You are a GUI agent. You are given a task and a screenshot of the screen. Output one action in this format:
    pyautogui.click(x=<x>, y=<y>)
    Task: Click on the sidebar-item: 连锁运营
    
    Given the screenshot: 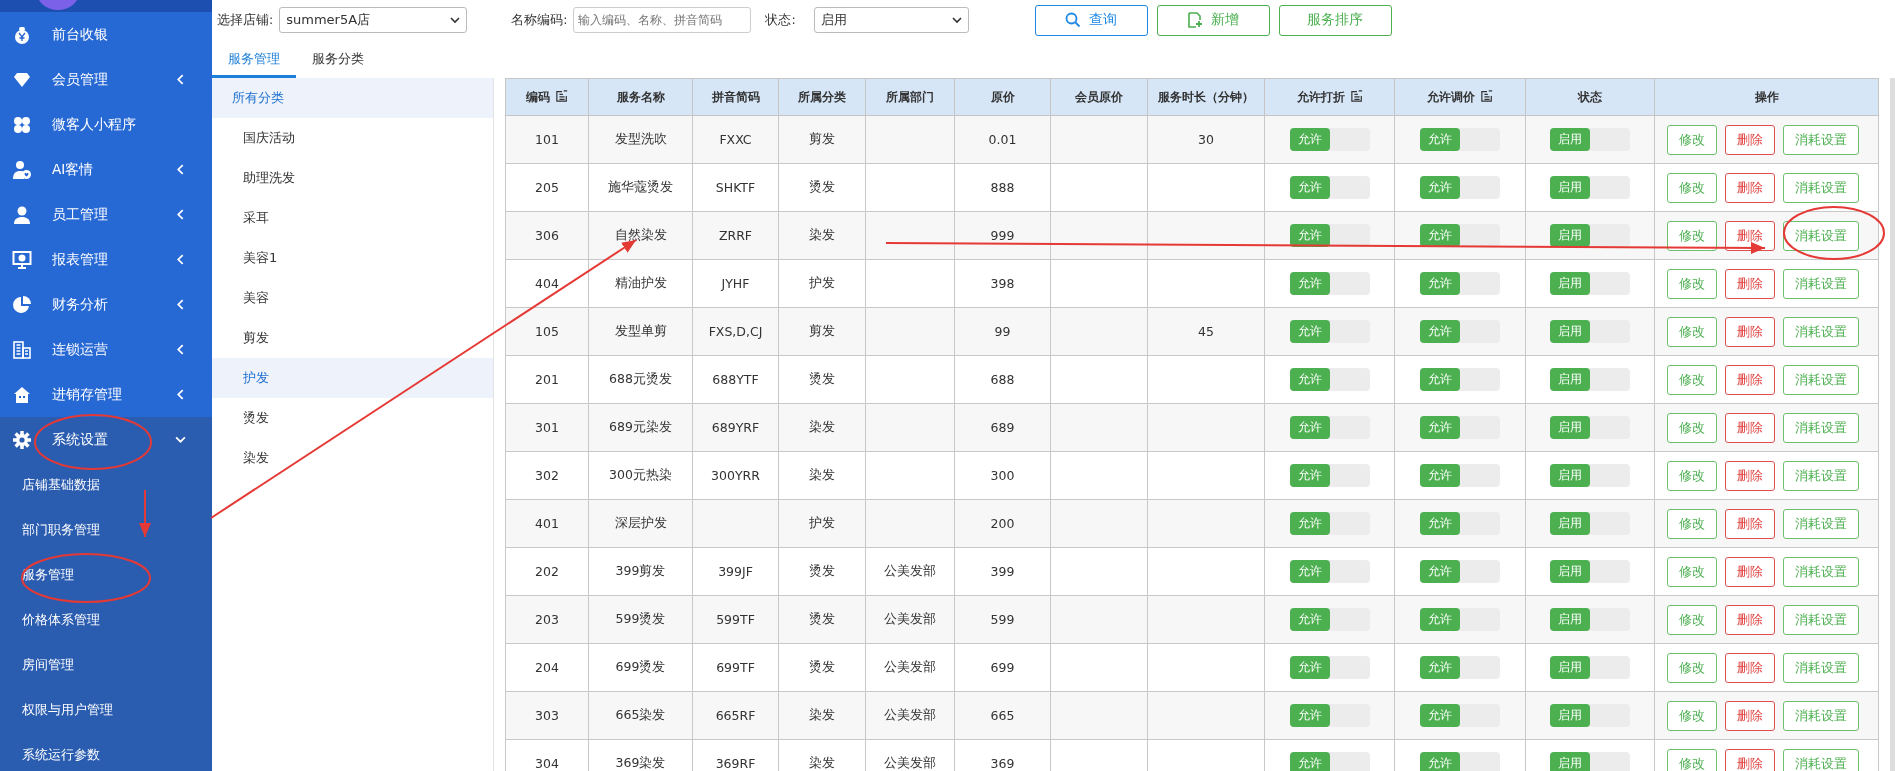 What is the action you would take?
    pyautogui.click(x=106, y=349)
    